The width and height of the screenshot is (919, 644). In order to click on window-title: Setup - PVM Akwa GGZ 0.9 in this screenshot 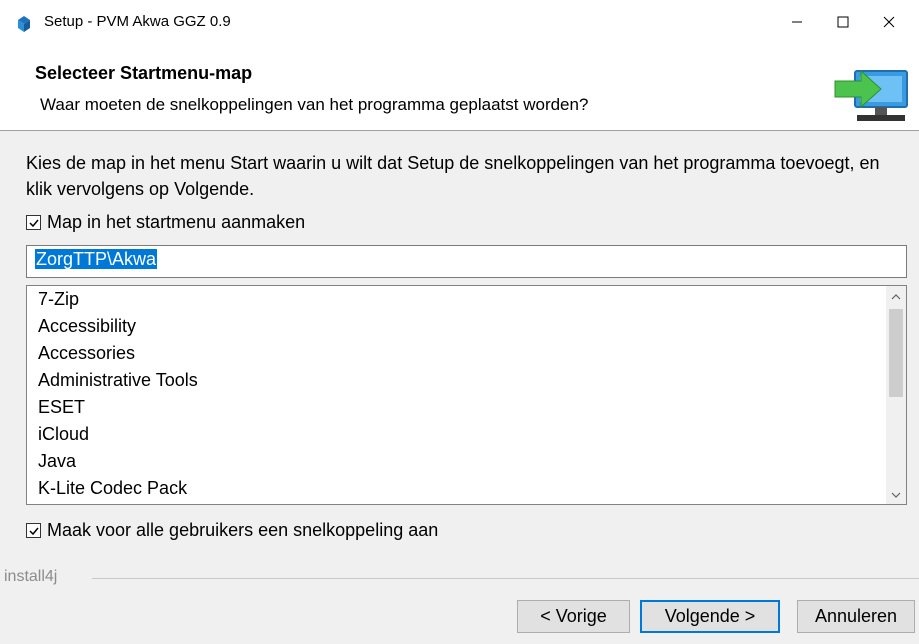, I will do `click(137, 21)`.